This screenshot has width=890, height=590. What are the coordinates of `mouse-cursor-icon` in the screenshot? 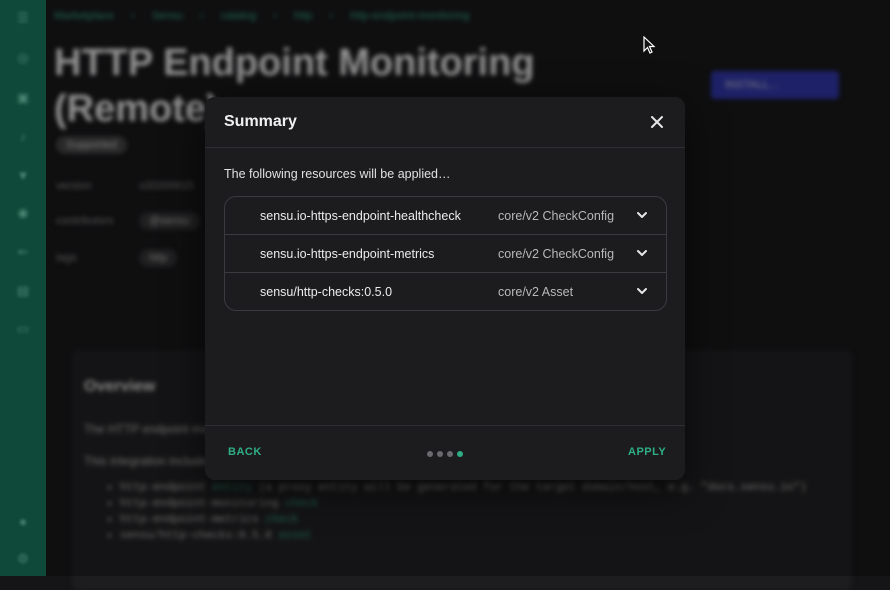 It's located at (649, 45).